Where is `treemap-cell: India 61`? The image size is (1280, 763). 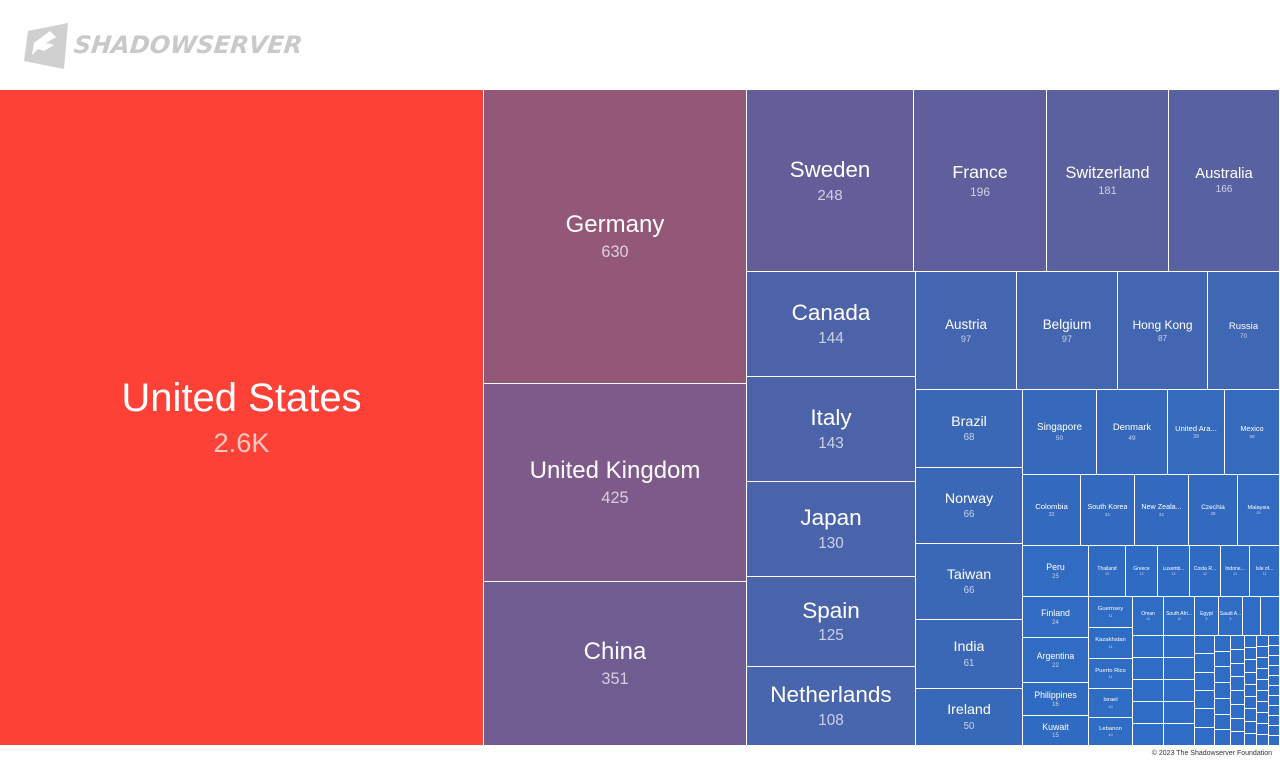 treemap-cell: India 61 is located at coordinates (969, 654).